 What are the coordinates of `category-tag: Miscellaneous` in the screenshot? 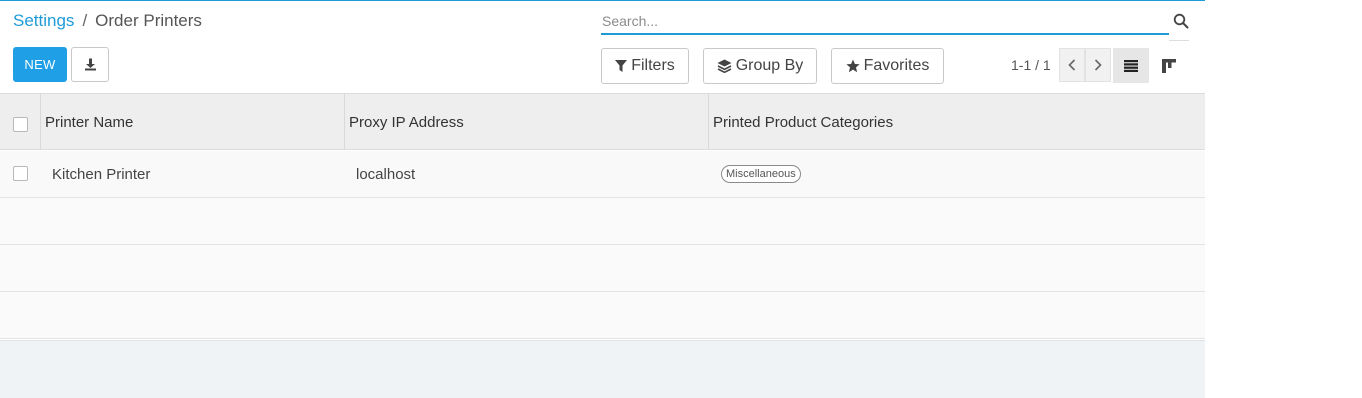 It's located at (761, 174).